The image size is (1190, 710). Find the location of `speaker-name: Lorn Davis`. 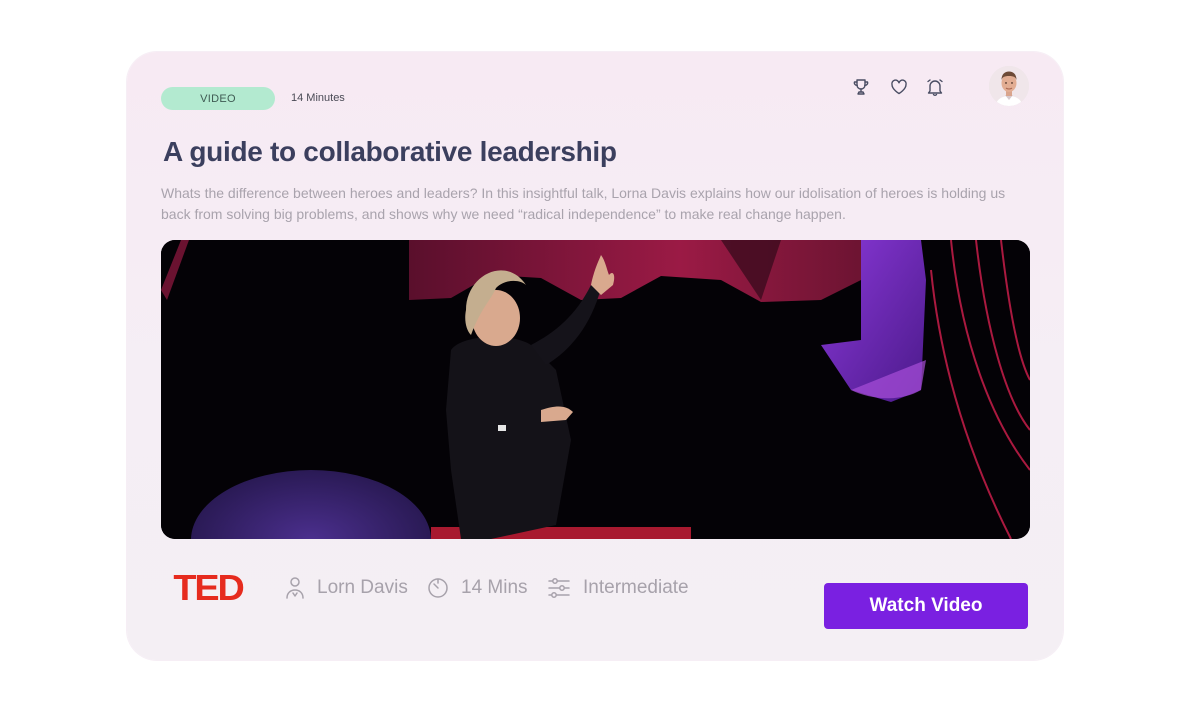

speaker-name: Lorn Davis is located at coordinates (362, 587).